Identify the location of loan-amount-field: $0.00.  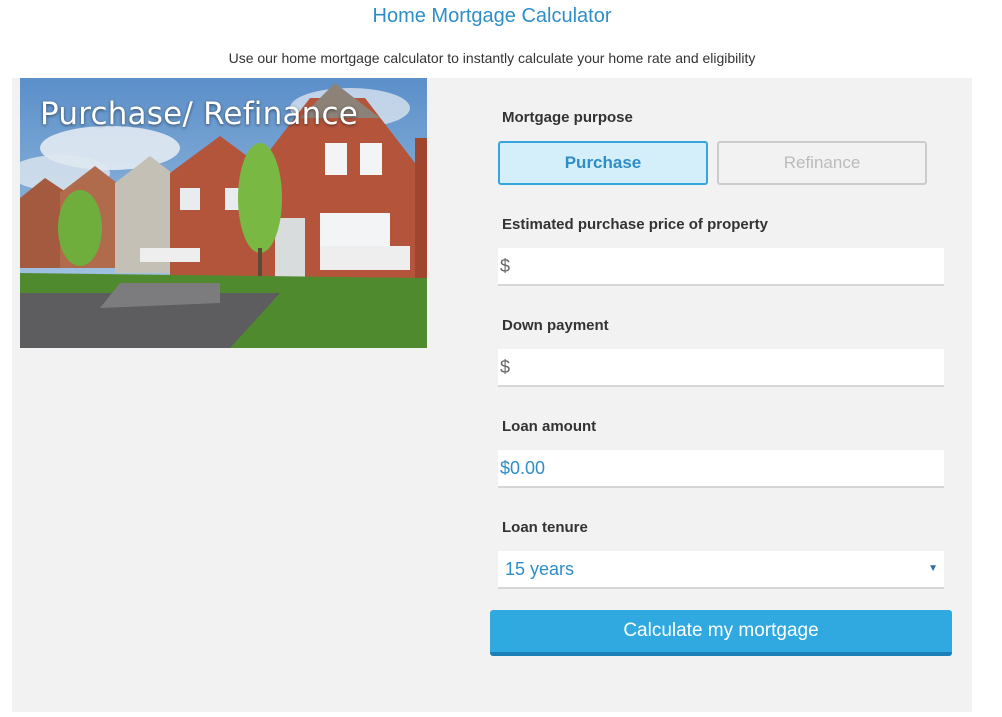
(721, 469).